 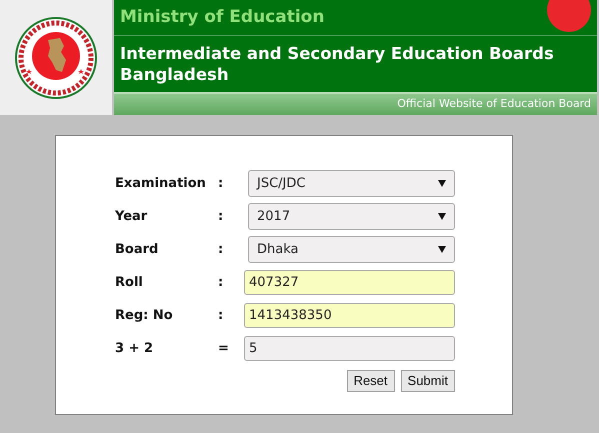 What do you see at coordinates (351, 249) in the screenshot?
I see `dropdown: Dhaka` at bounding box center [351, 249].